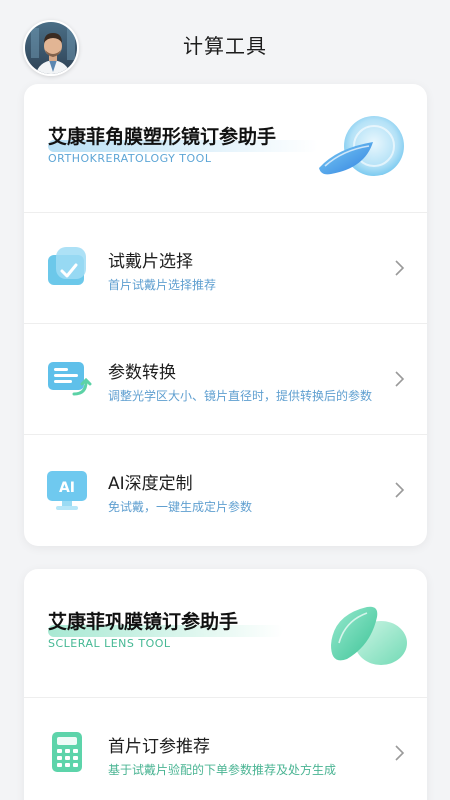  I want to click on trial-lens-label: 试戴片选择, so click(150, 262).